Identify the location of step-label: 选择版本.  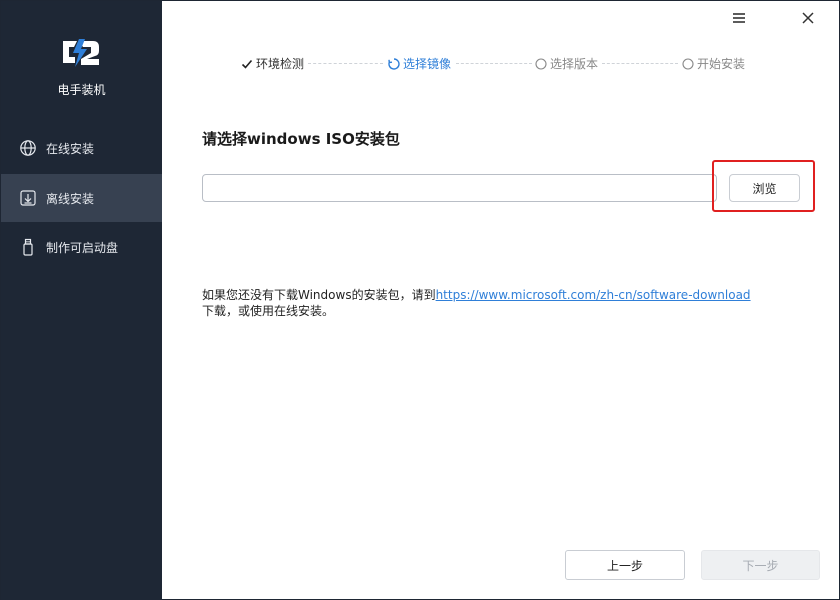
(574, 64).